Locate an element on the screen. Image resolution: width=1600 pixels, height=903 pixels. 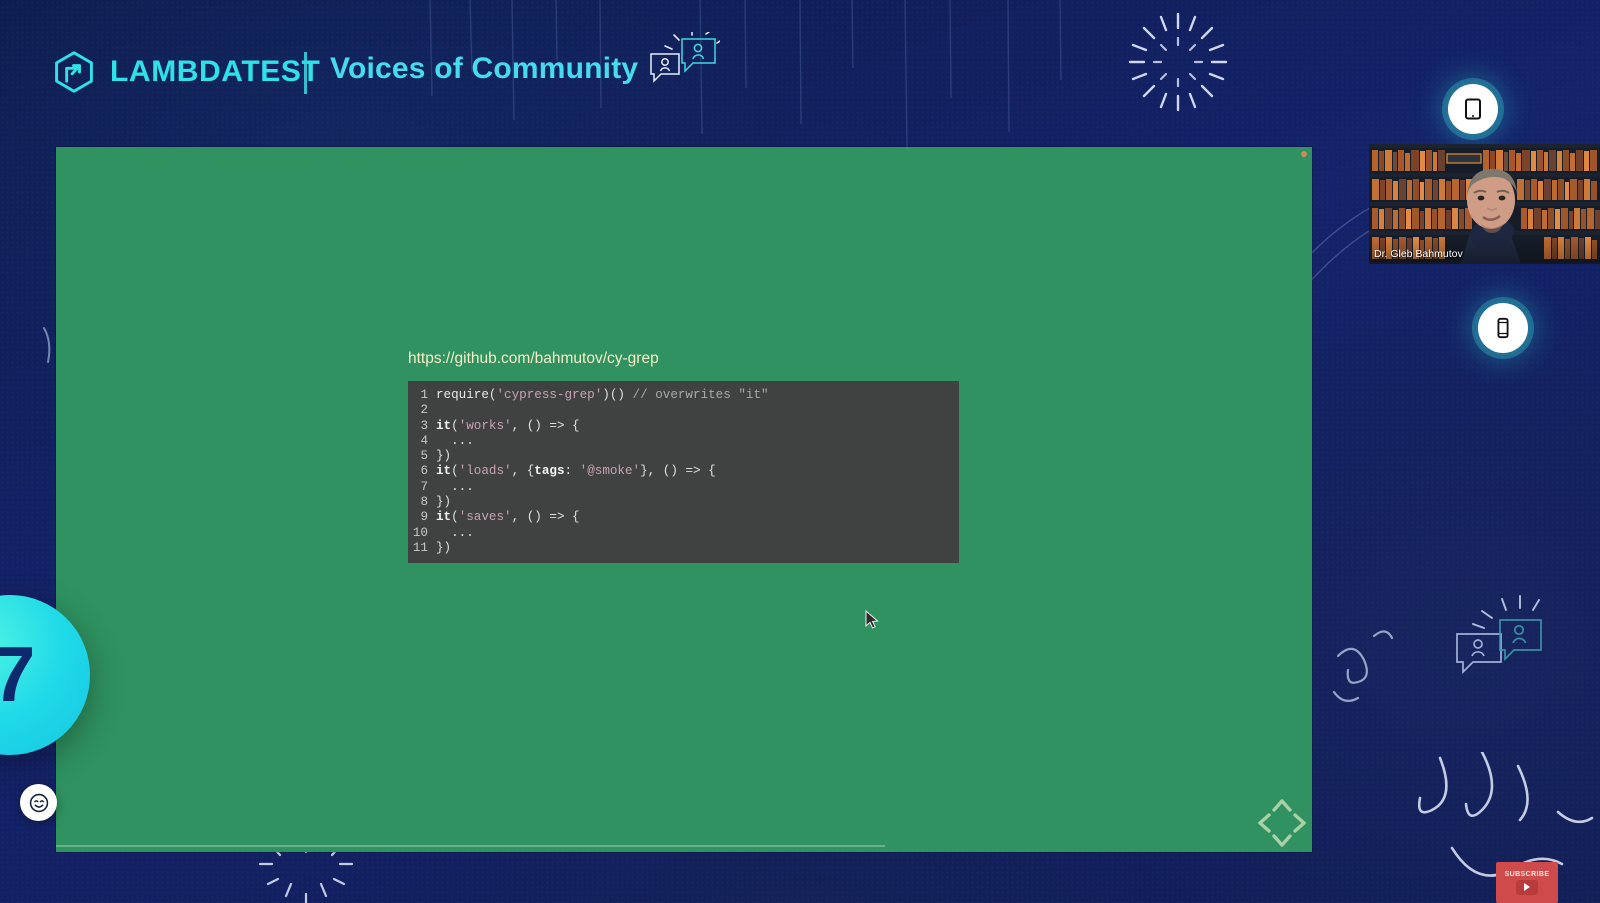
mobile-phone-icon is located at coordinates (1503, 328).